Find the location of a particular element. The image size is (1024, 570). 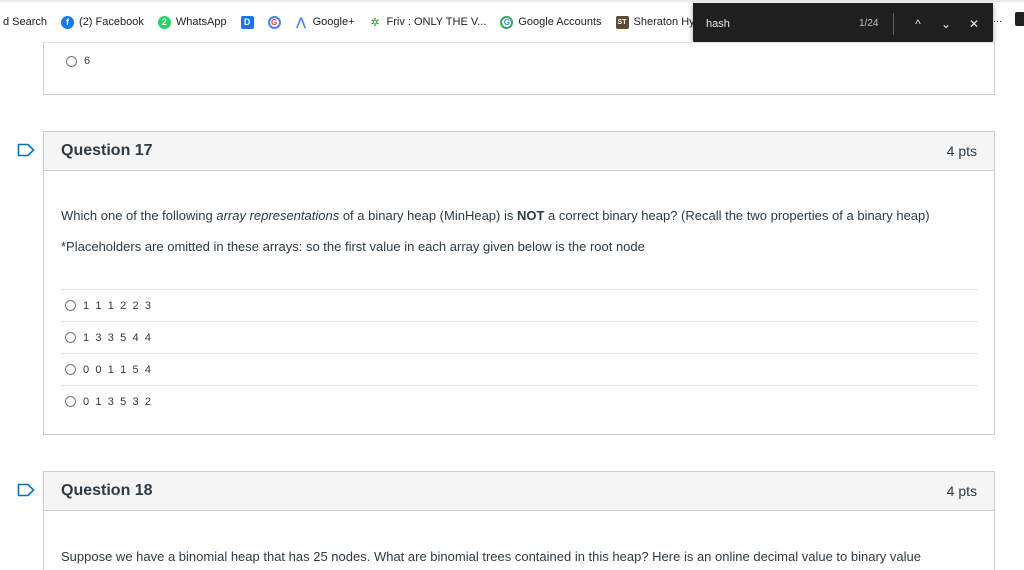

find-match-count: 1/24 is located at coordinates (869, 23).